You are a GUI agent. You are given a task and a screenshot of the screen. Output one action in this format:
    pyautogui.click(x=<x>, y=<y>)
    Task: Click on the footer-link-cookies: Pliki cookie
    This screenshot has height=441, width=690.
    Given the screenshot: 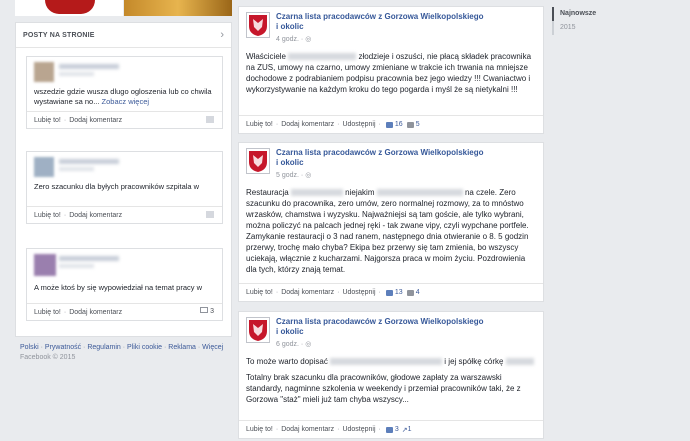 What is the action you would take?
    pyautogui.click(x=144, y=347)
    